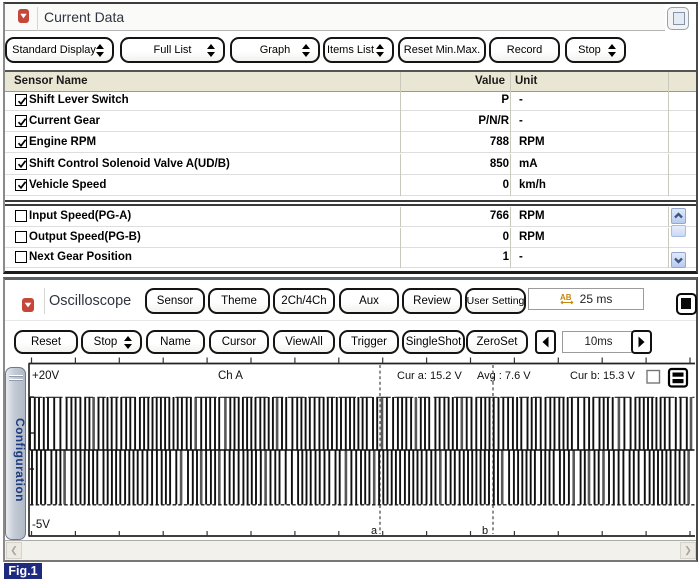 The image size is (700, 582). Describe the element at coordinates (46, 376) in the screenshot. I see `svg-text: +20V` at that location.